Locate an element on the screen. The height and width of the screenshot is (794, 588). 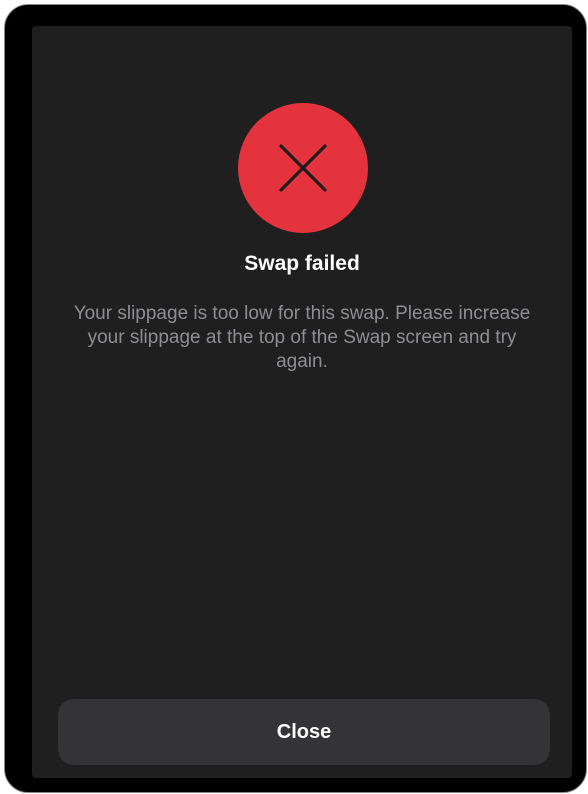
close-icon is located at coordinates (303, 168).